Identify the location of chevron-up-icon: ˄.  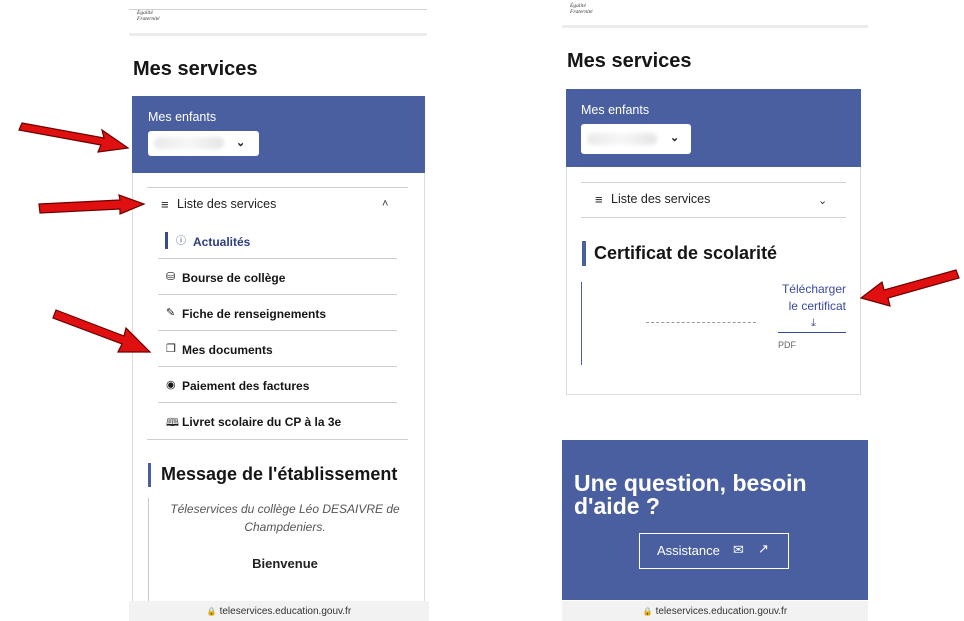
(385, 204).